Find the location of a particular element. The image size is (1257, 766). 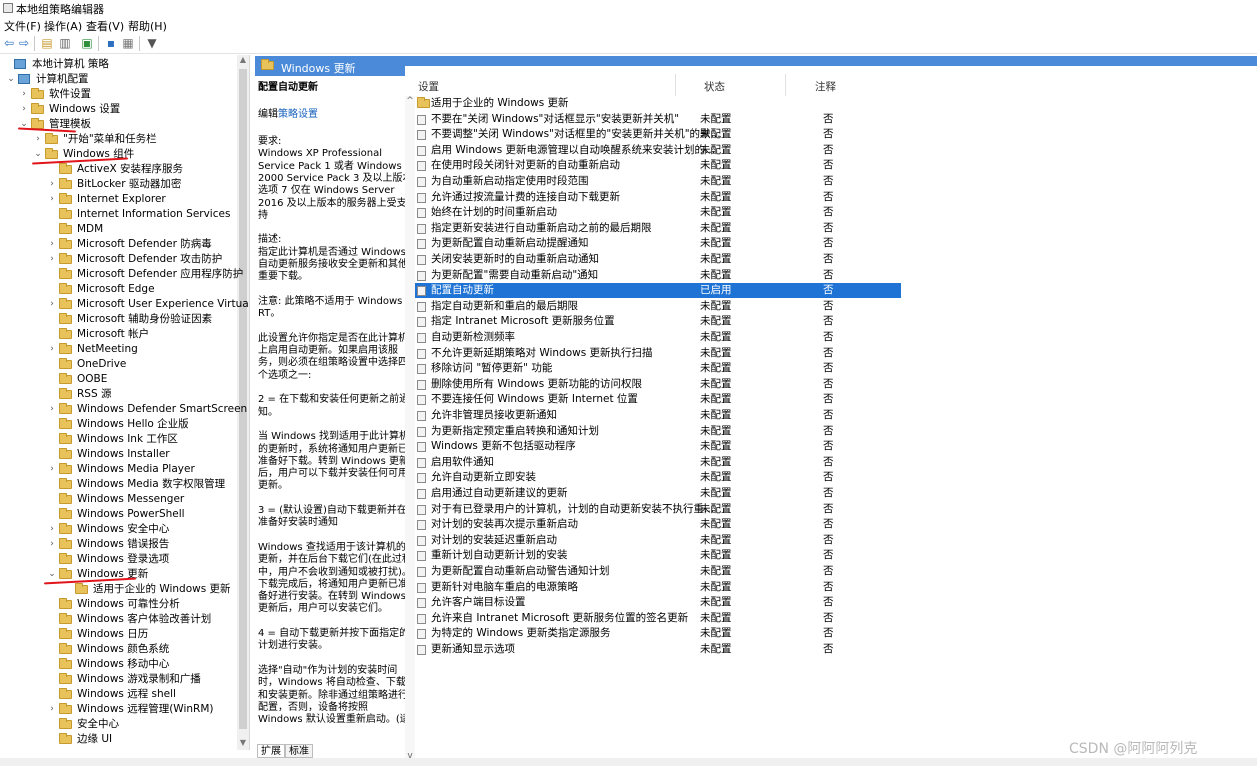

export-list-icon: ▣ is located at coordinates (87, 43).